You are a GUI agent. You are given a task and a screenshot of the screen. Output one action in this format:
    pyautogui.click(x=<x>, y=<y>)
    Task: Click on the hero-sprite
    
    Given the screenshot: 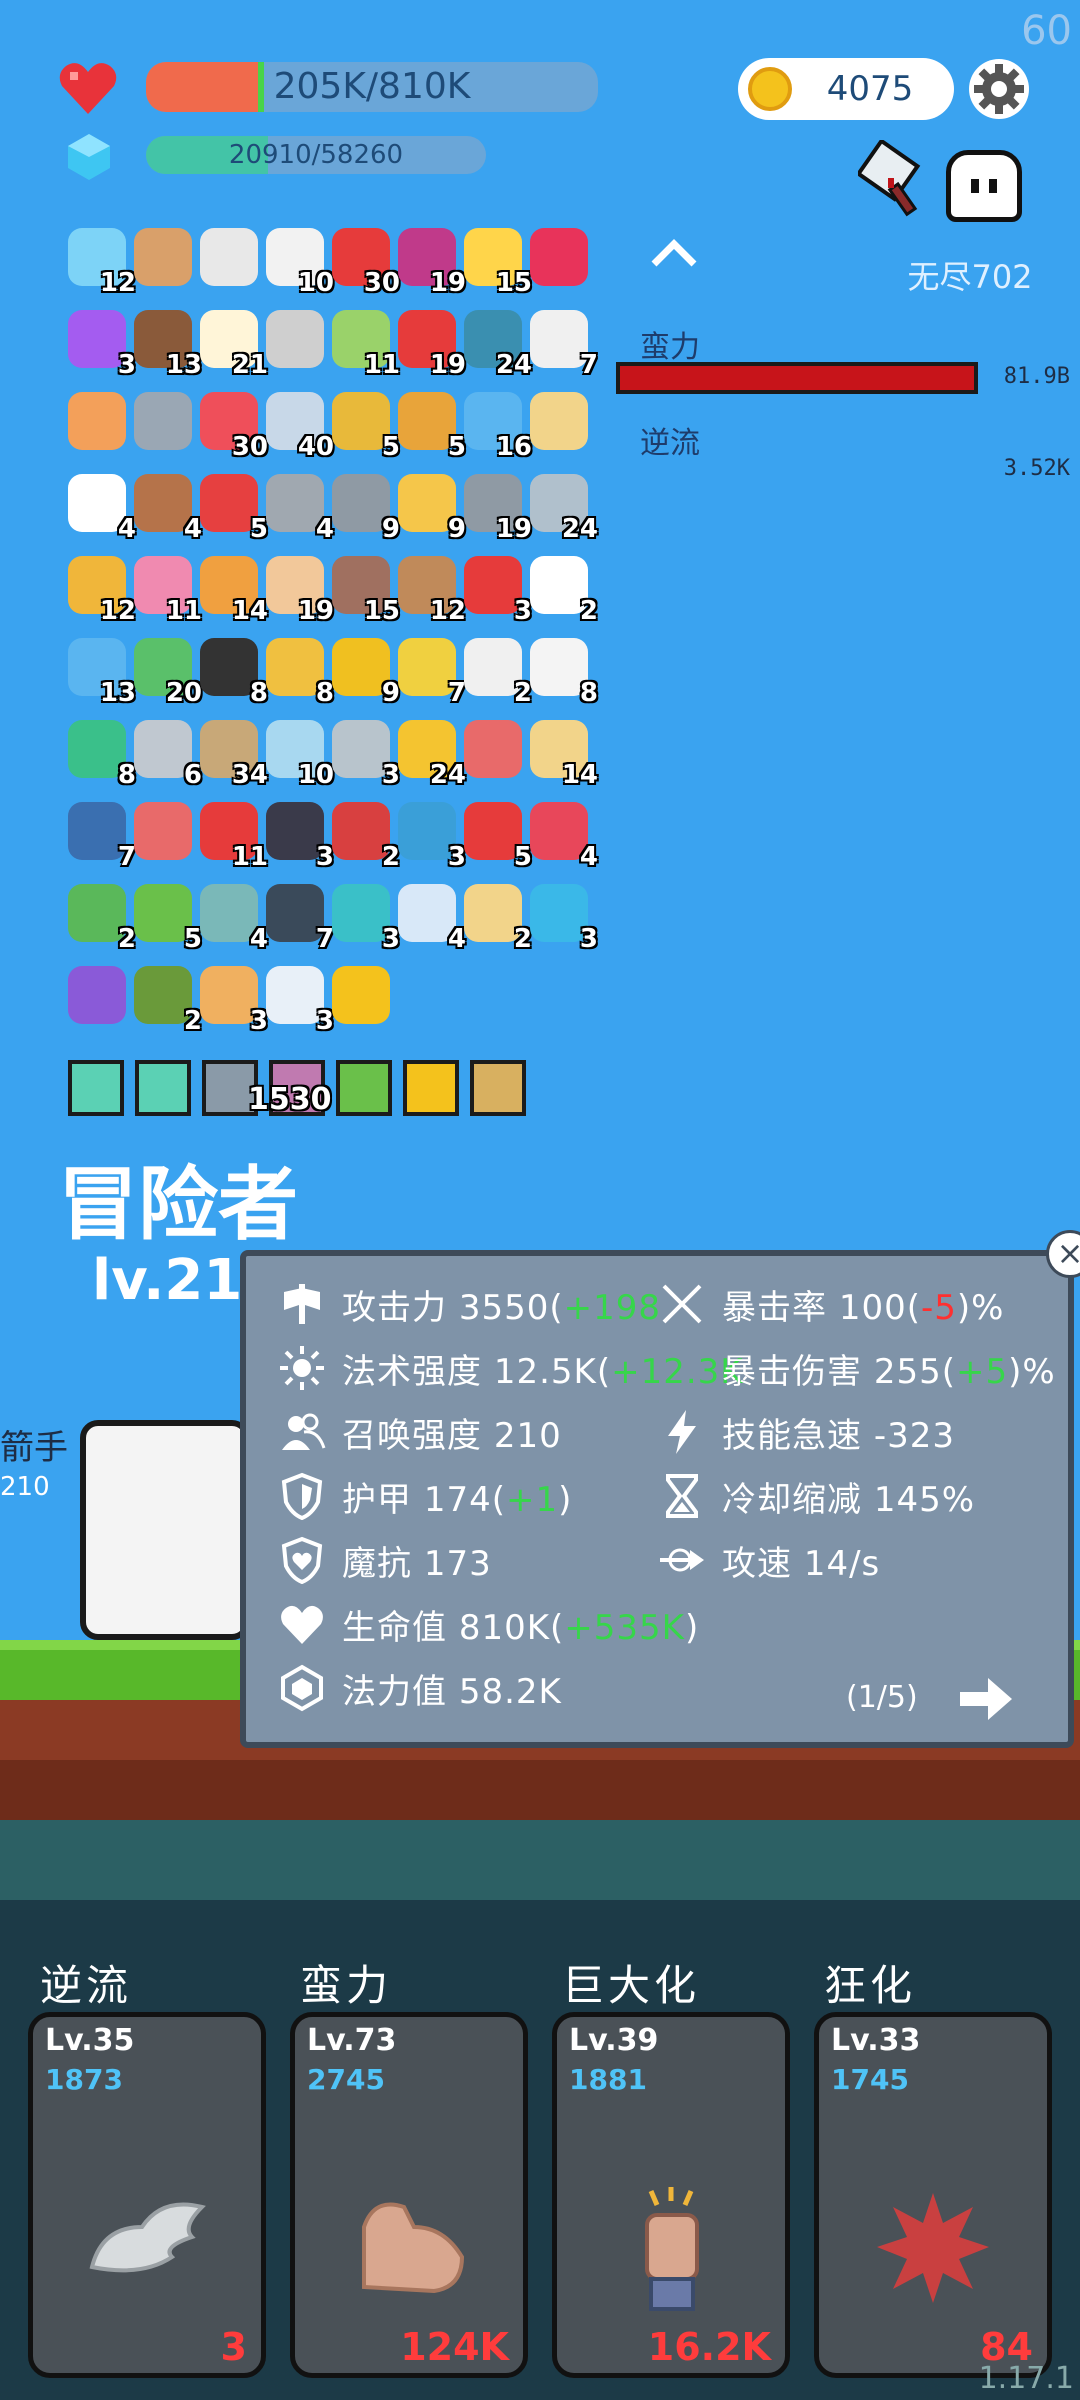 What is the action you would take?
    pyautogui.click(x=165, y=1530)
    